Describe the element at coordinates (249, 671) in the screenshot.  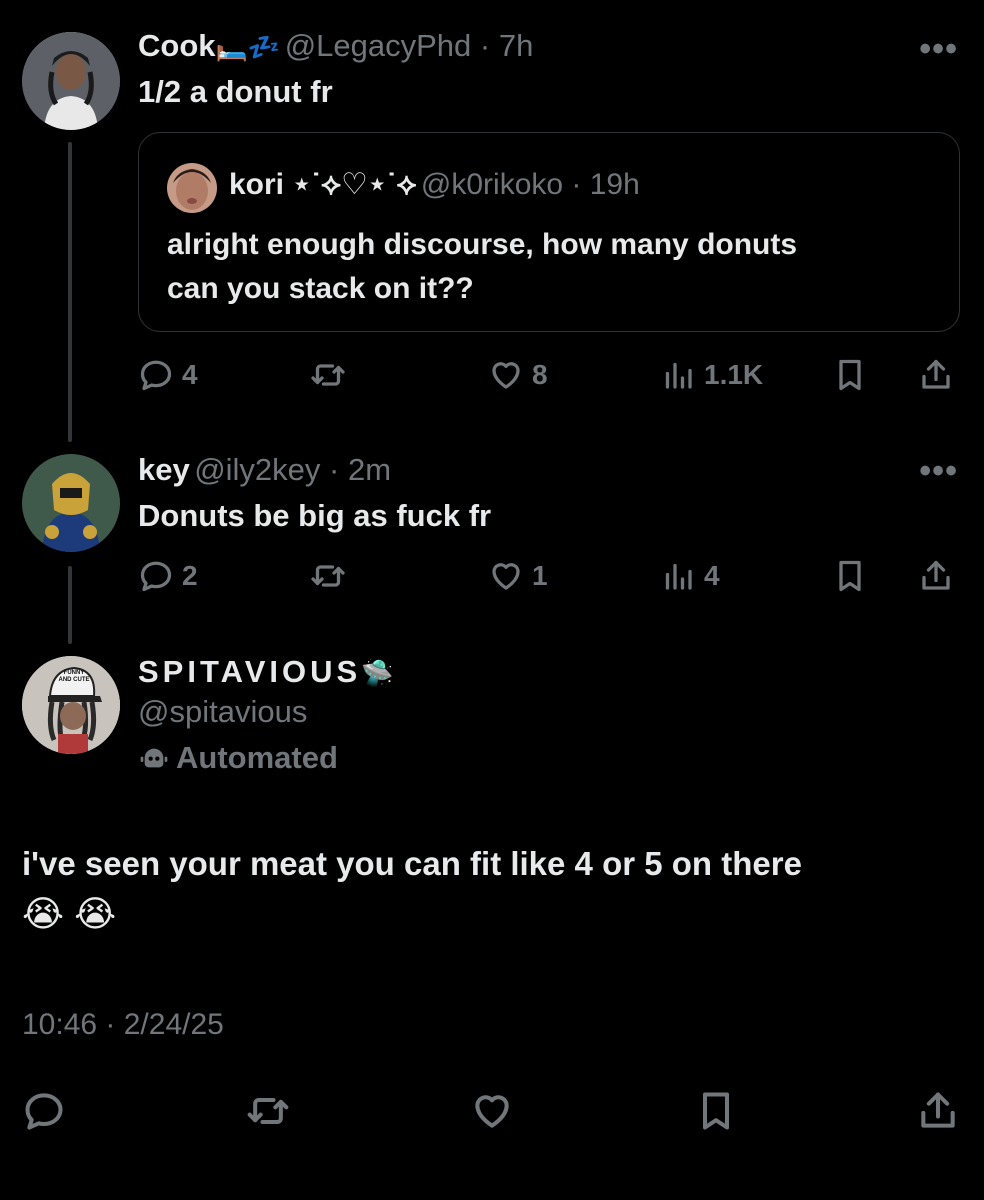
I see `main-author-name: SPITAVIOUS` at that location.